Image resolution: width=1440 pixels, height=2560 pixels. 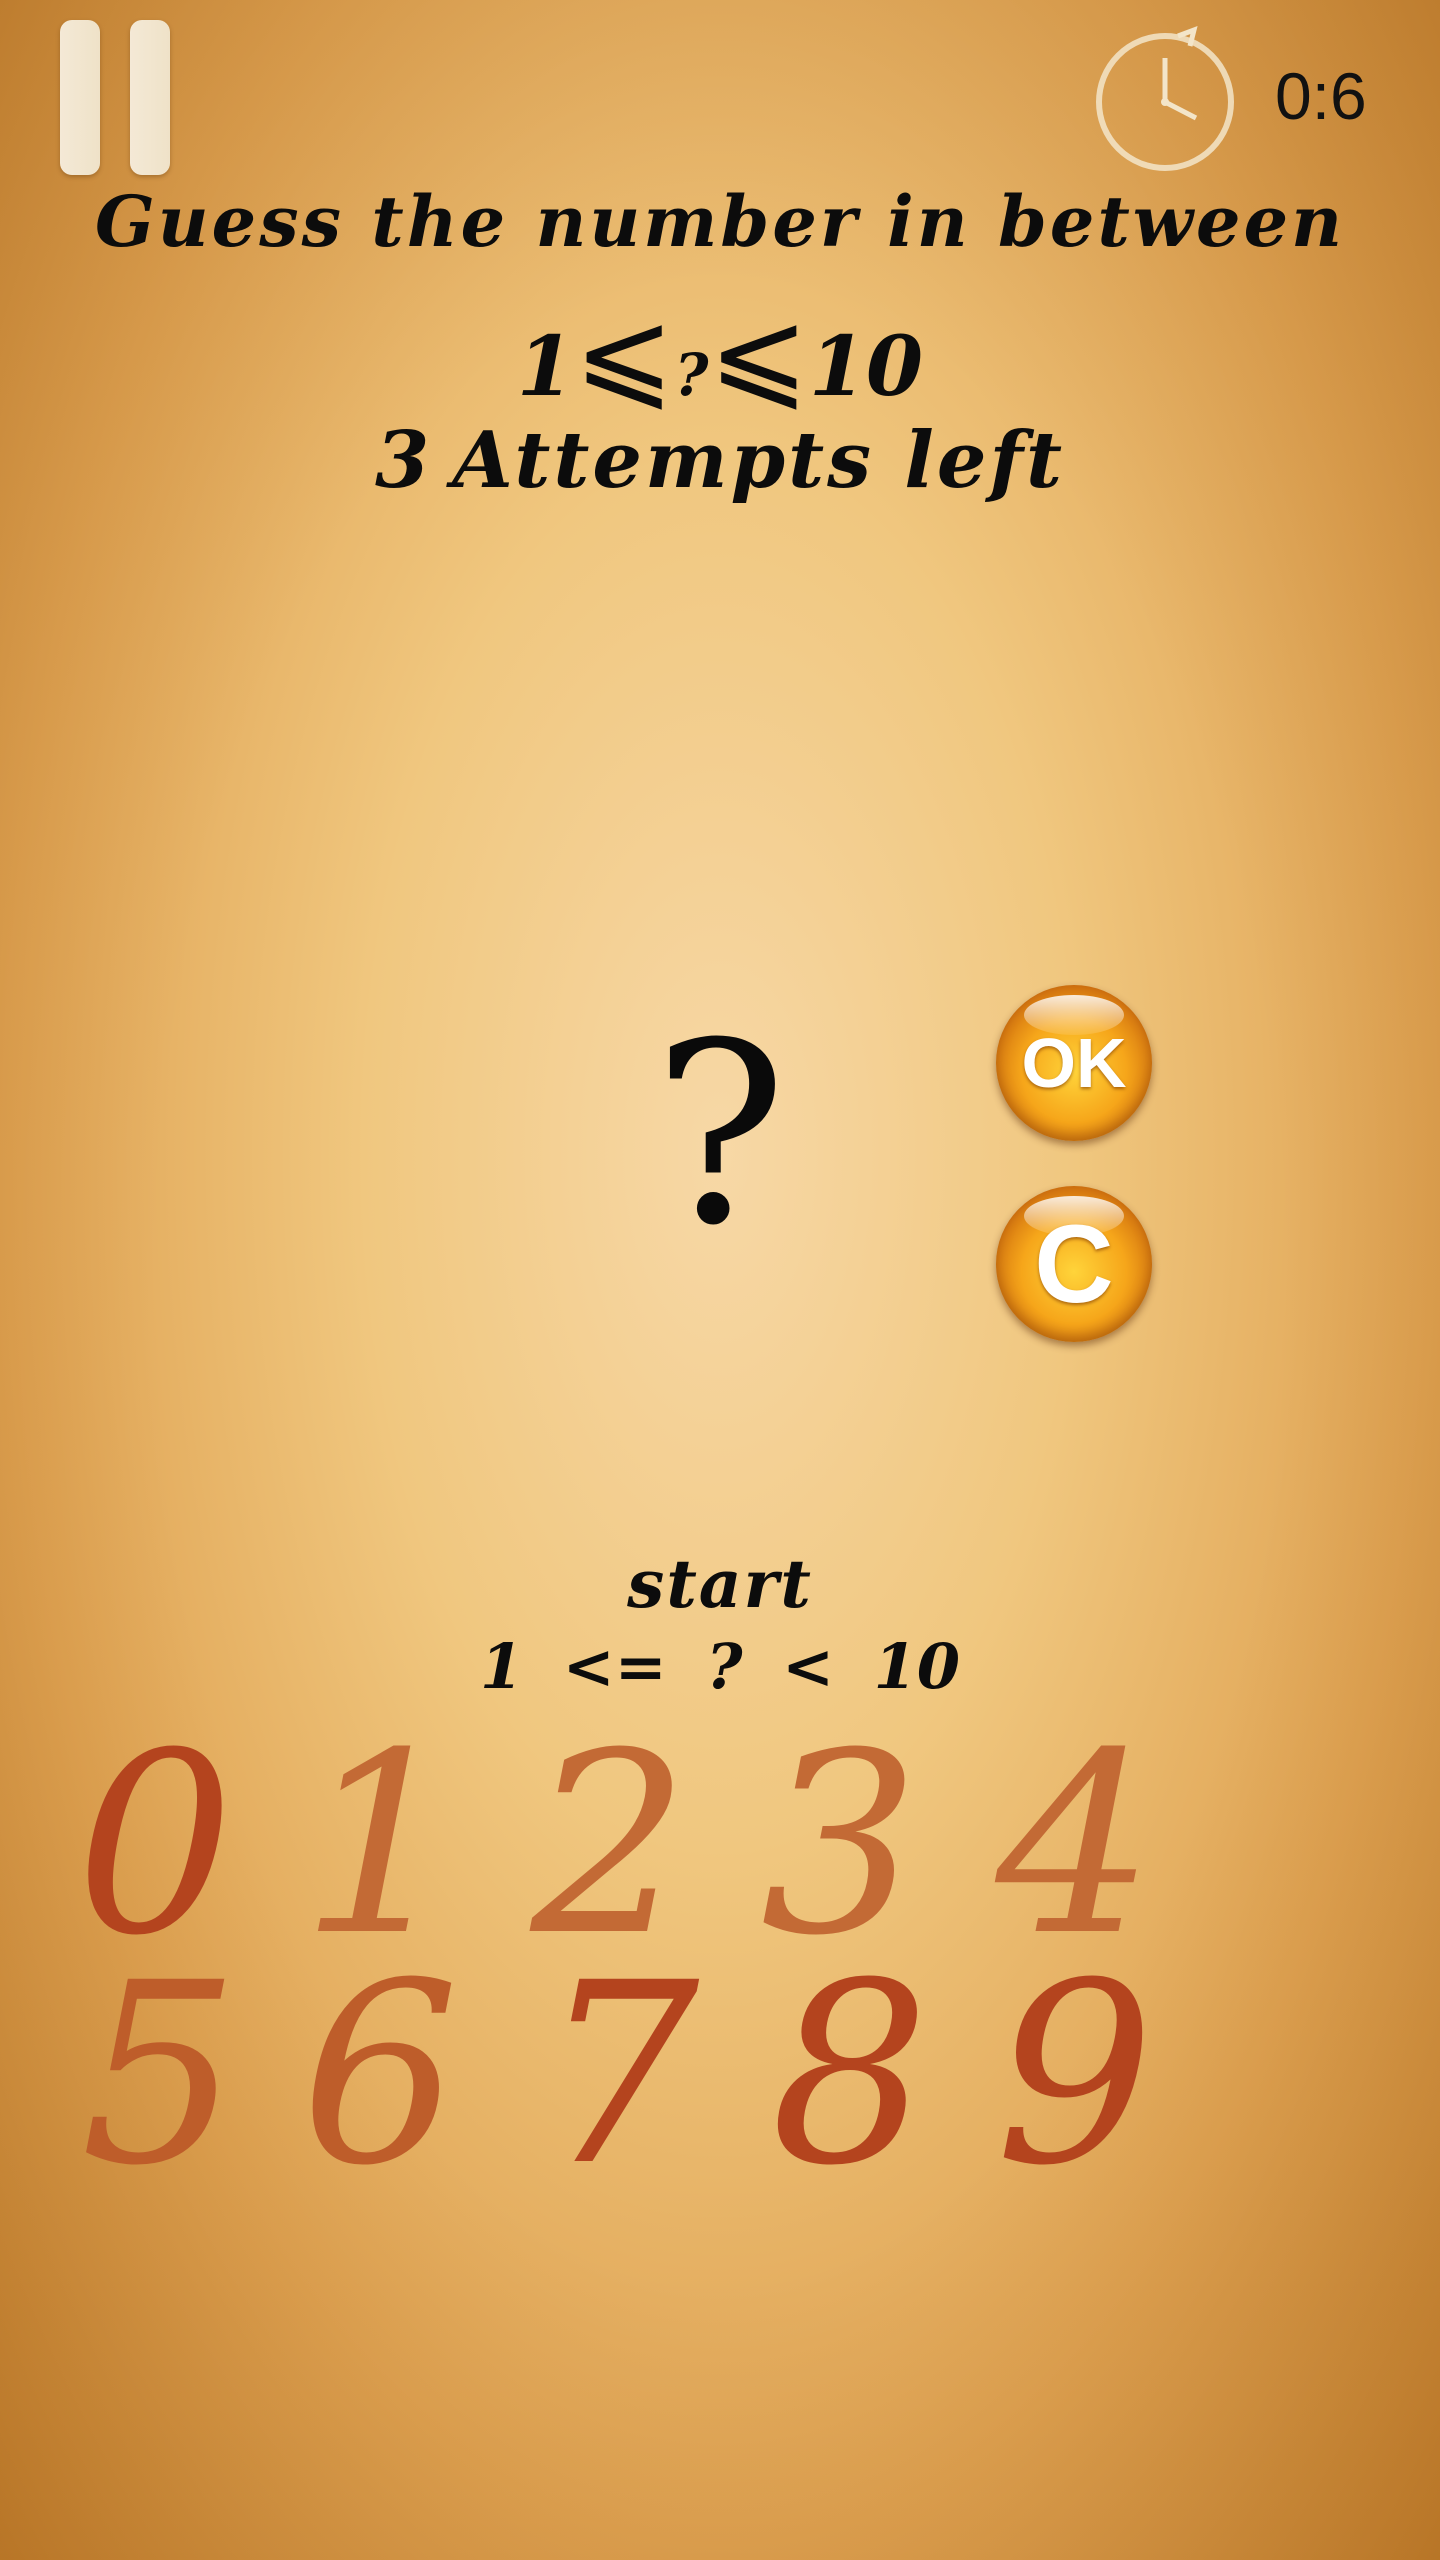 I want to click on page-title: Guess the number in between, so click(x=719, y=221).